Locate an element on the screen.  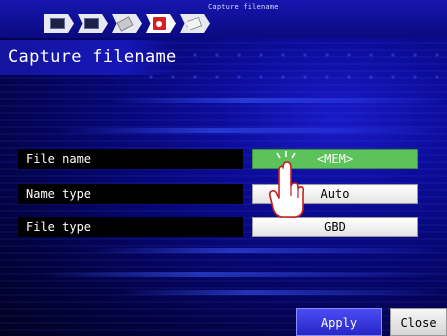
step-bar is located at coordinates (129, 23).